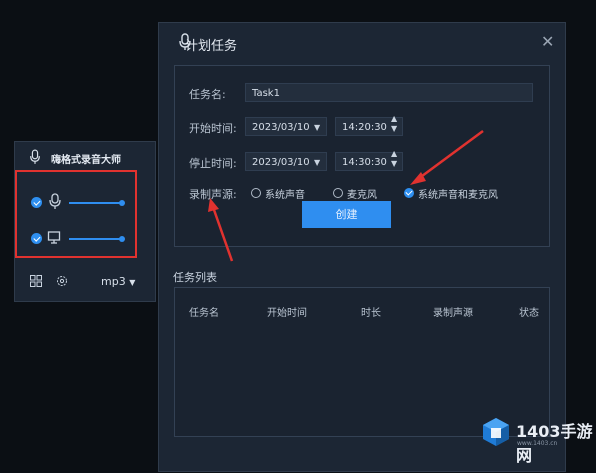 The width and height of the screenshot is (596, 473). I want to click on cube-logo-icon, so click(496, 432).